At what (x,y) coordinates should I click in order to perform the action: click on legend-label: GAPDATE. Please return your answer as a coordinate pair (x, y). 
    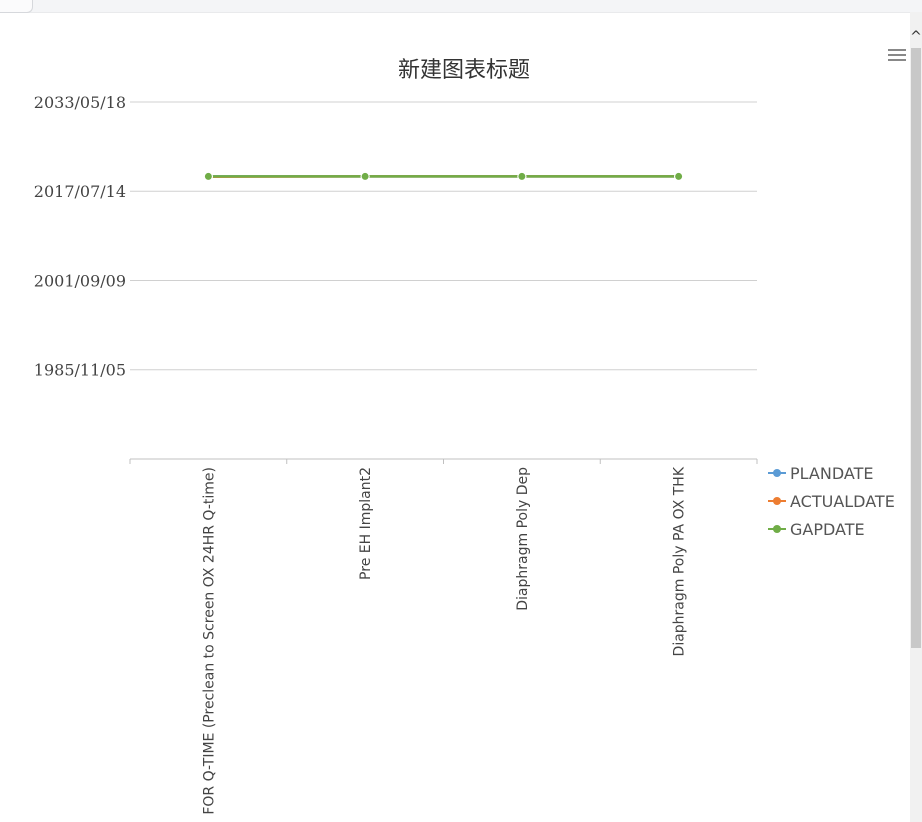
    Looking at the image, I should click on (827, 529).